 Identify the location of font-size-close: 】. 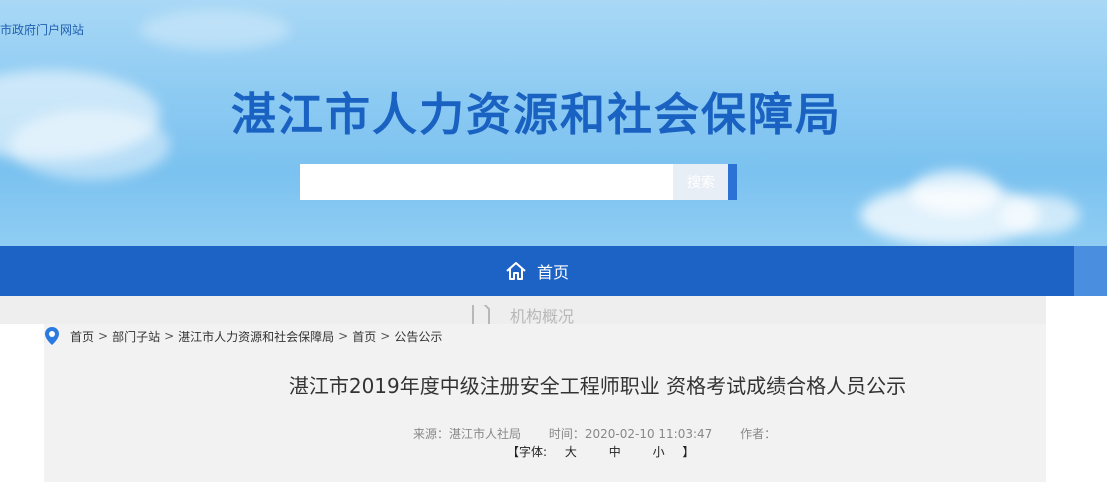
(688, 452).